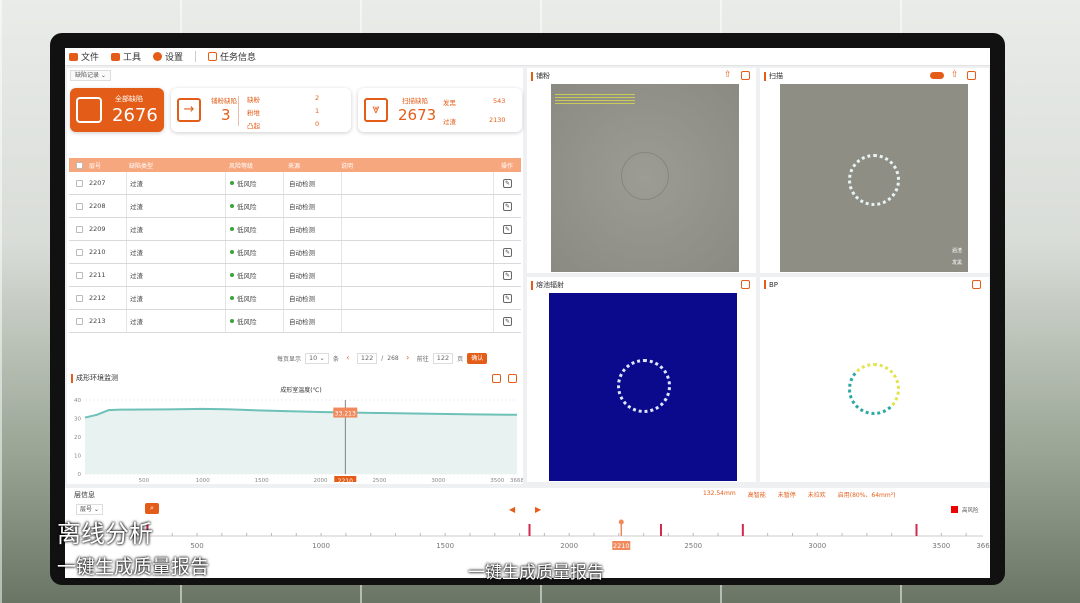 Image resolution: width=1080 pixels, height=603 pixels. I want to click on menu-settings: 设置, so click(168, 56).